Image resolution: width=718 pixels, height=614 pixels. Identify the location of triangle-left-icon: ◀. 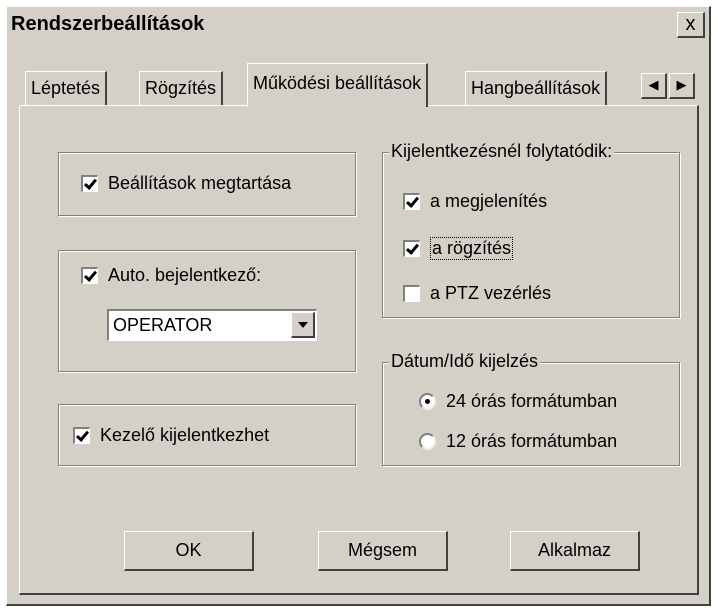
(653, 84).